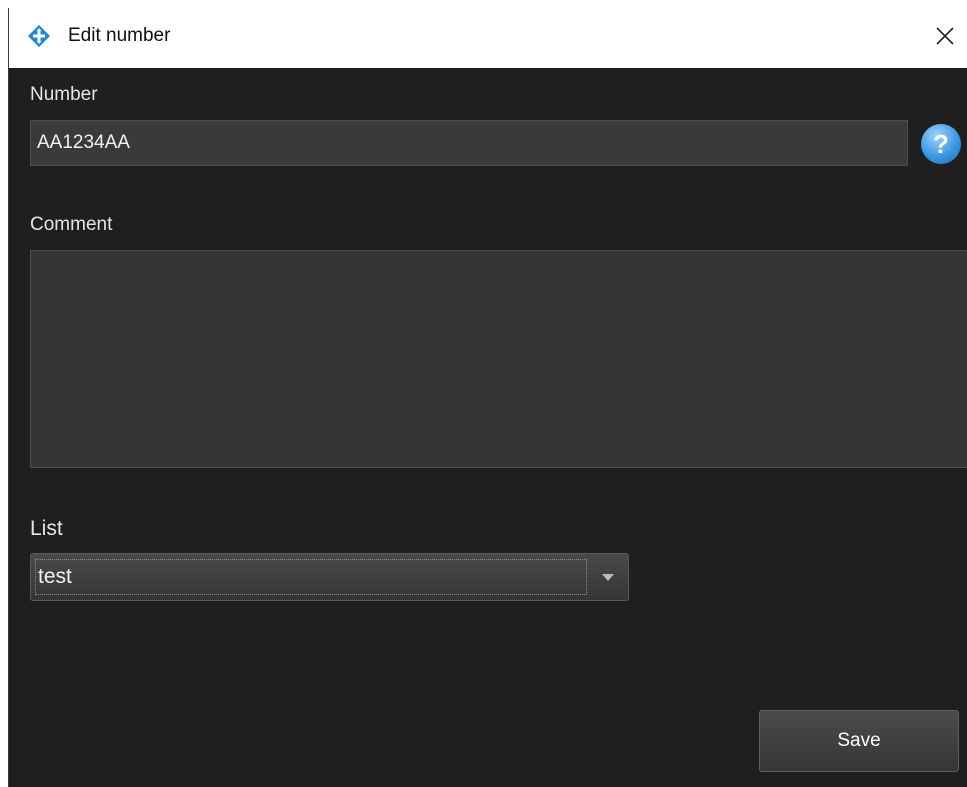  Describe the element at coordinates (859, 741) in the screenshot. I see `save-button: Save` at that location.